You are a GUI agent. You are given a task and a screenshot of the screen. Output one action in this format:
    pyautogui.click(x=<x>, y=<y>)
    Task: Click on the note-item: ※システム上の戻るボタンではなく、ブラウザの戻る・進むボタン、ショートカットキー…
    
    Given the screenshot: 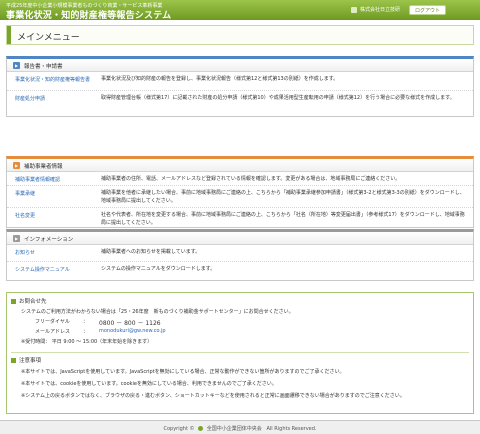 What is the action you would take?
    pyautogui.click(x=213, y=396)
    